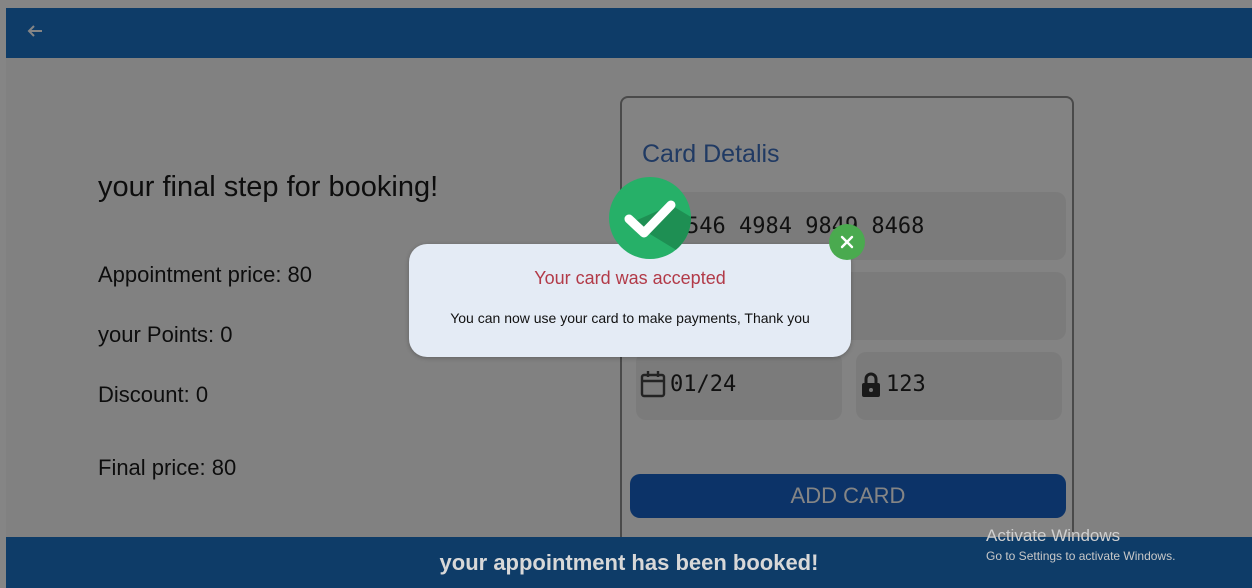  Describe the element at coordinates (1081, 556) in the screenshot. I see `activate-windows-subtitle: Go to Settings to activate Windows.` at that location.